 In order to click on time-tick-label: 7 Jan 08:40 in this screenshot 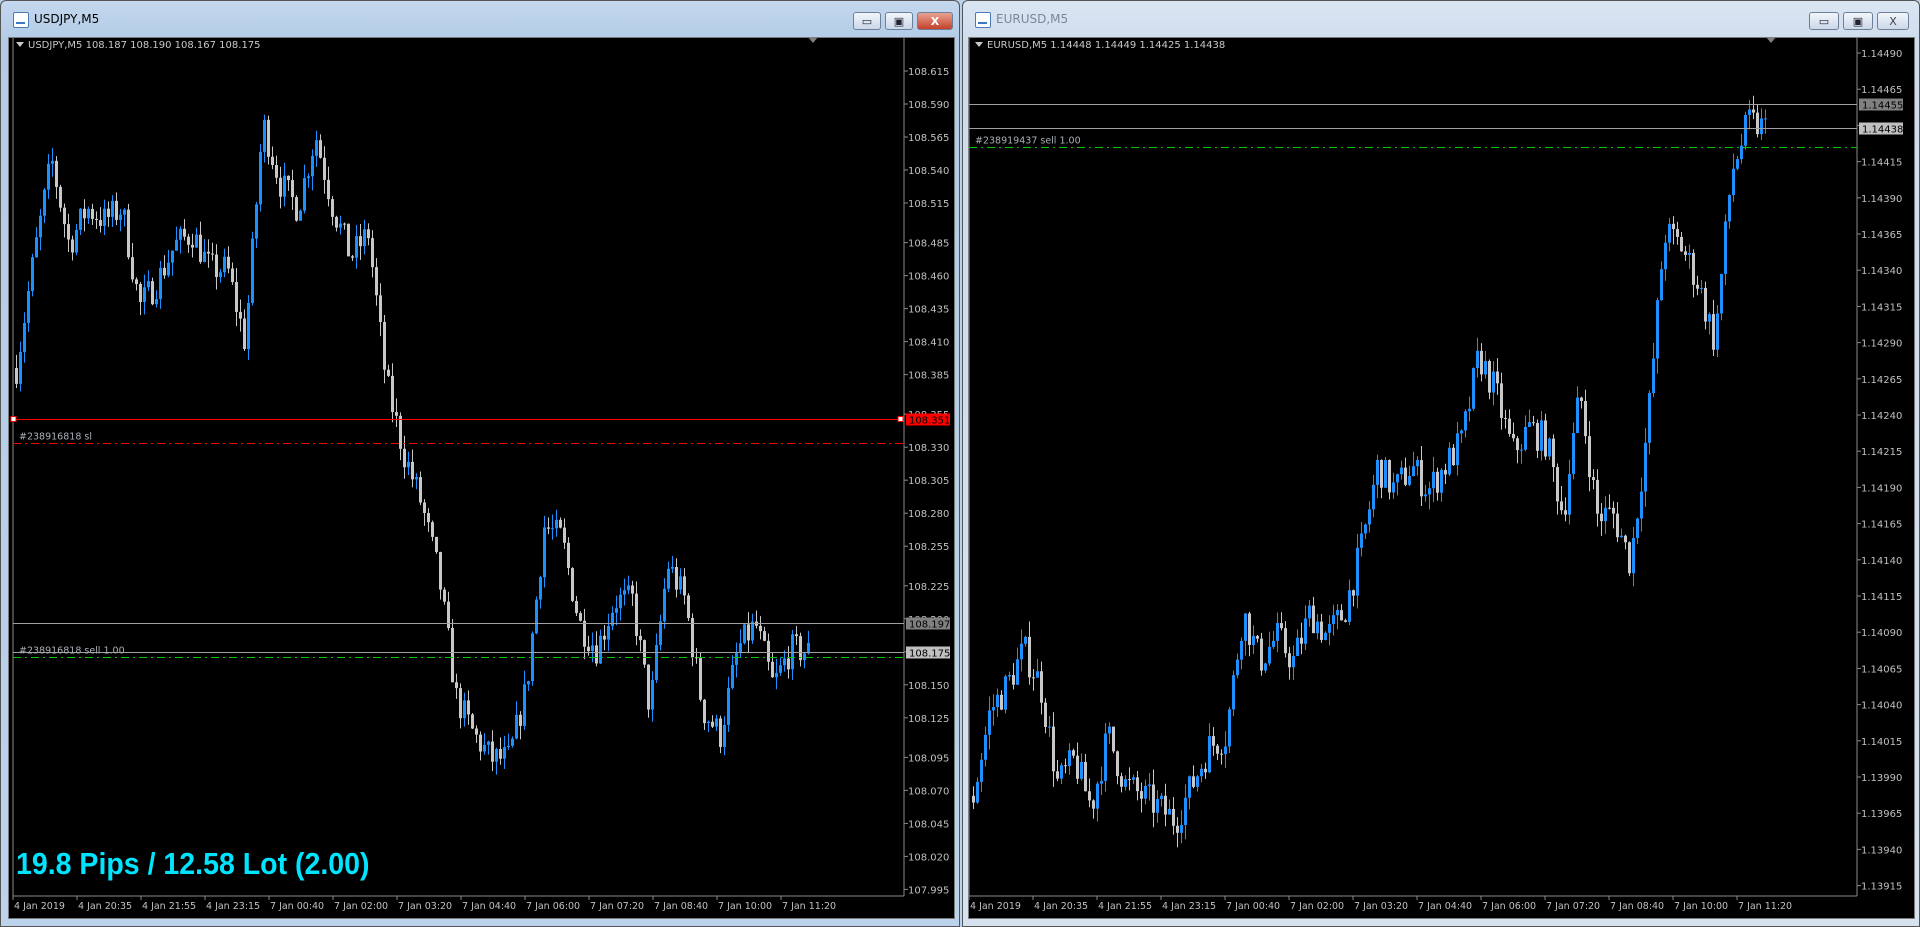, I will do `click(1637, 906)`.